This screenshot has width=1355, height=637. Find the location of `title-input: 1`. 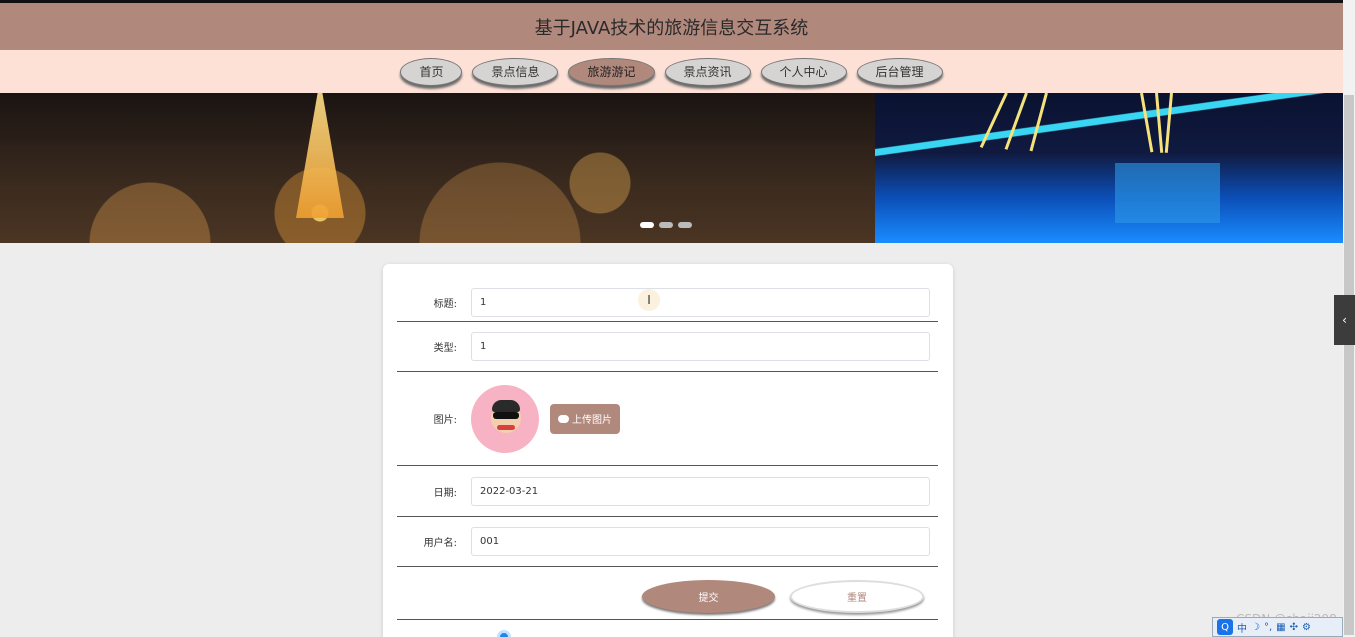

title-input: 1 is located at coordinates (700, 302).